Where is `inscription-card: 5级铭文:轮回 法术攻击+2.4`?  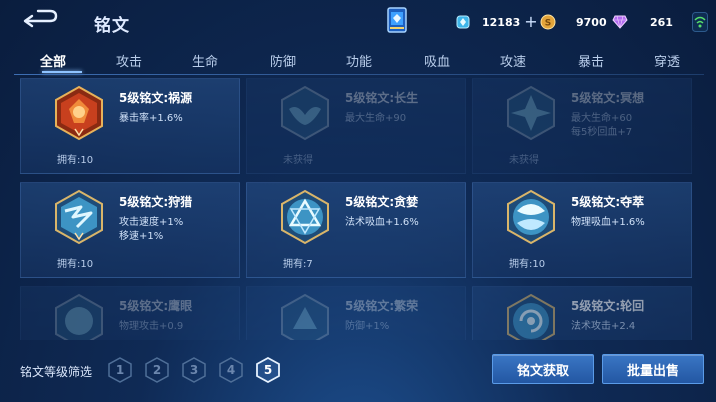
inscription-card: 5级铭文:轮回 法术攻击+2.4 is located at coordinates (582, 313).